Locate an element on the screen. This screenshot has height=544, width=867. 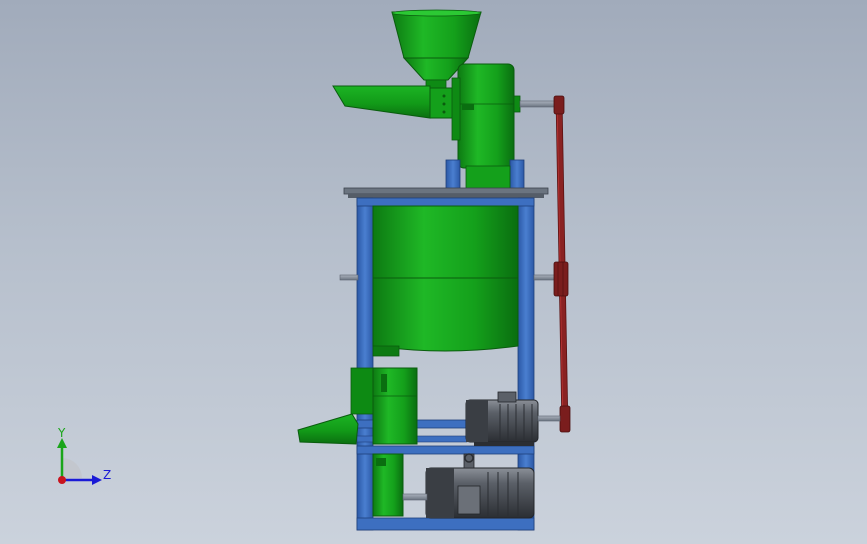
lower-electric-motor is located at coordinates (468, 486).